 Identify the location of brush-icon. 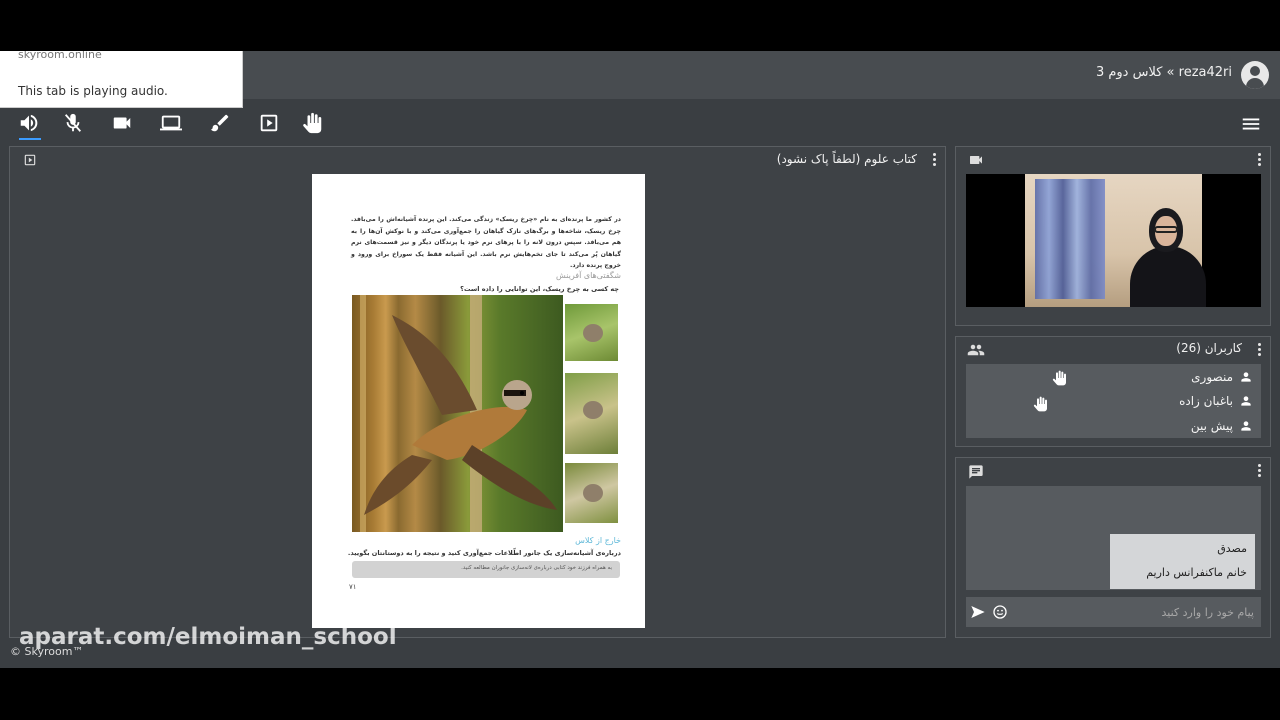
(220, 123).